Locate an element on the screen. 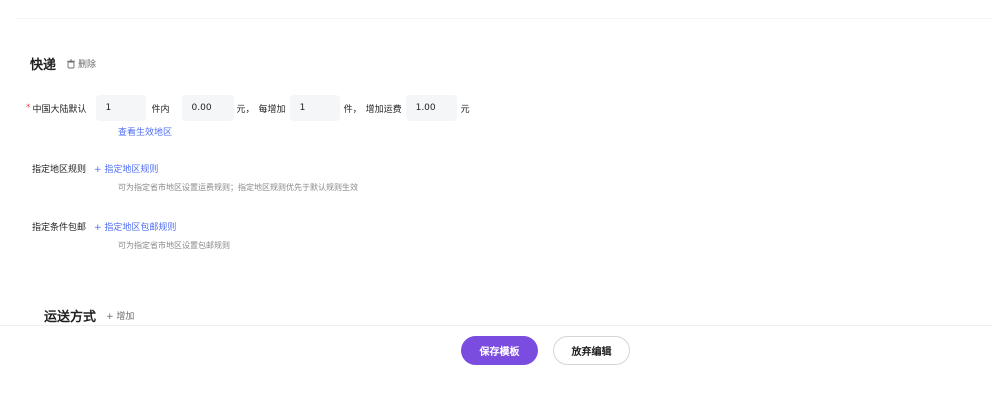 This screenshot has width=992, height=394. required-mark: * is located at coordinates (28, 108).